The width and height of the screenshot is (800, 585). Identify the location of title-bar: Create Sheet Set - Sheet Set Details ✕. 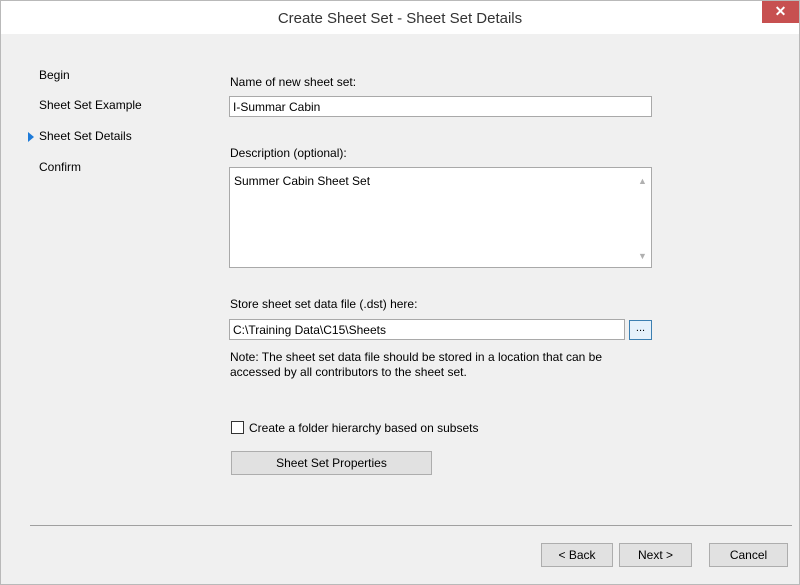
(400, 17).